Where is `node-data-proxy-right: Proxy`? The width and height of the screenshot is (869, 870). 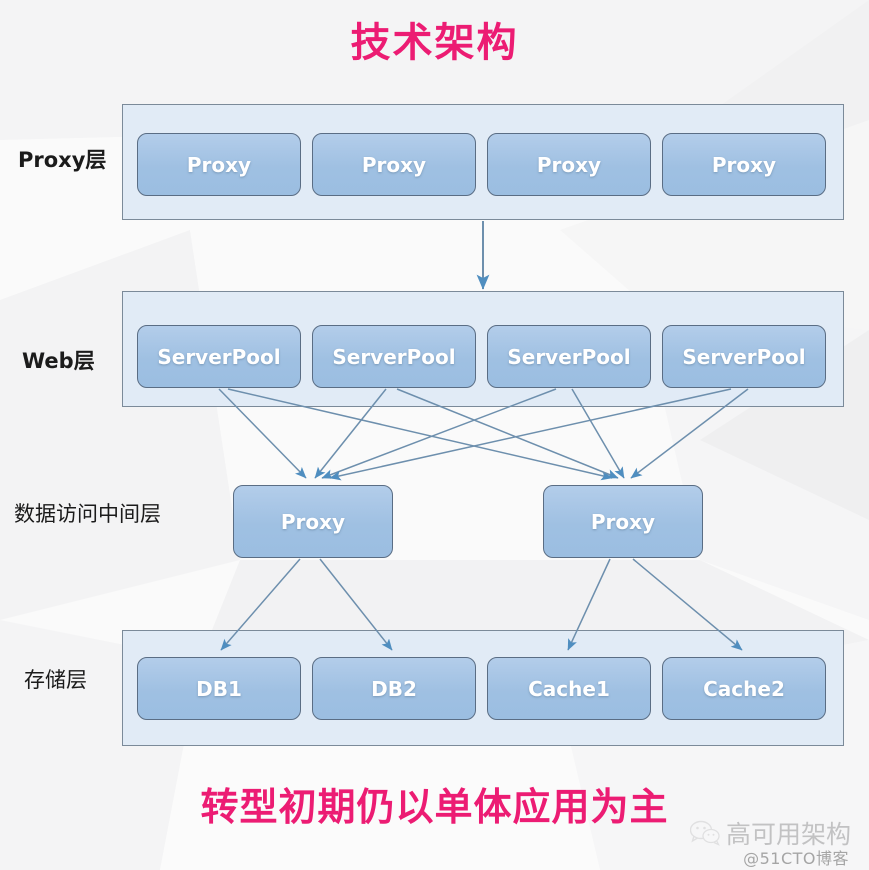 node-data-proxy-right: Proxy is located at coordinates (623, 521).